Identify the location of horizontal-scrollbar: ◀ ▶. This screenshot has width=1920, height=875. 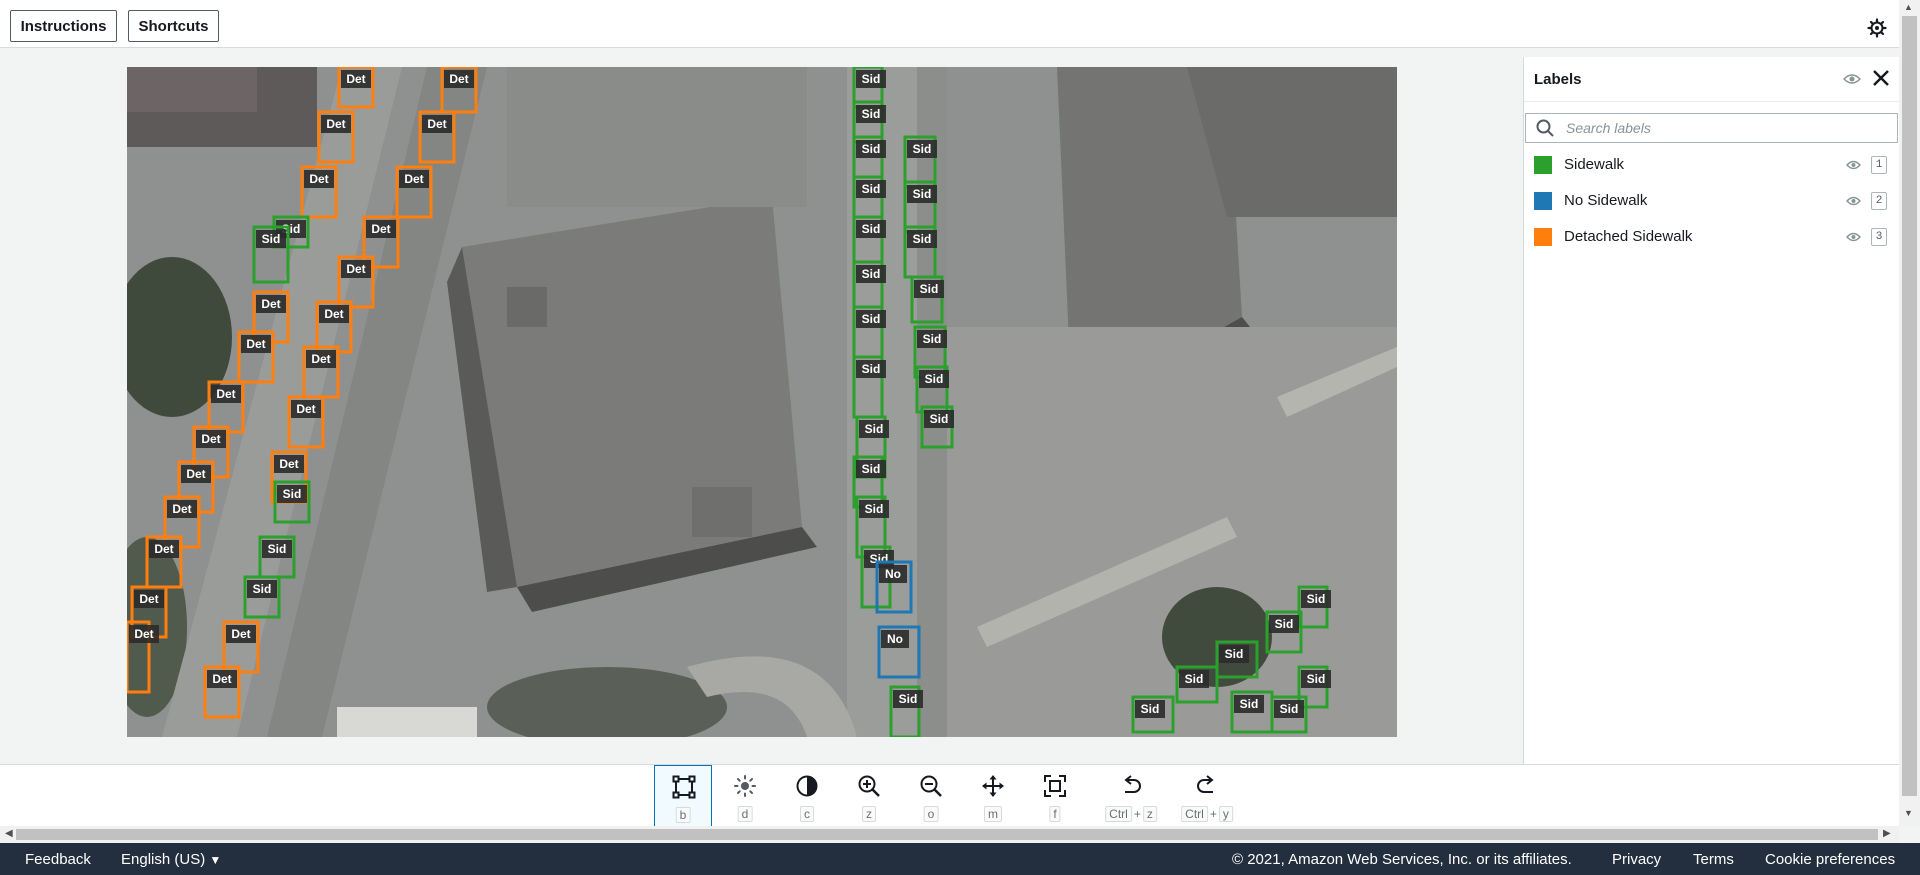
(949, 834).